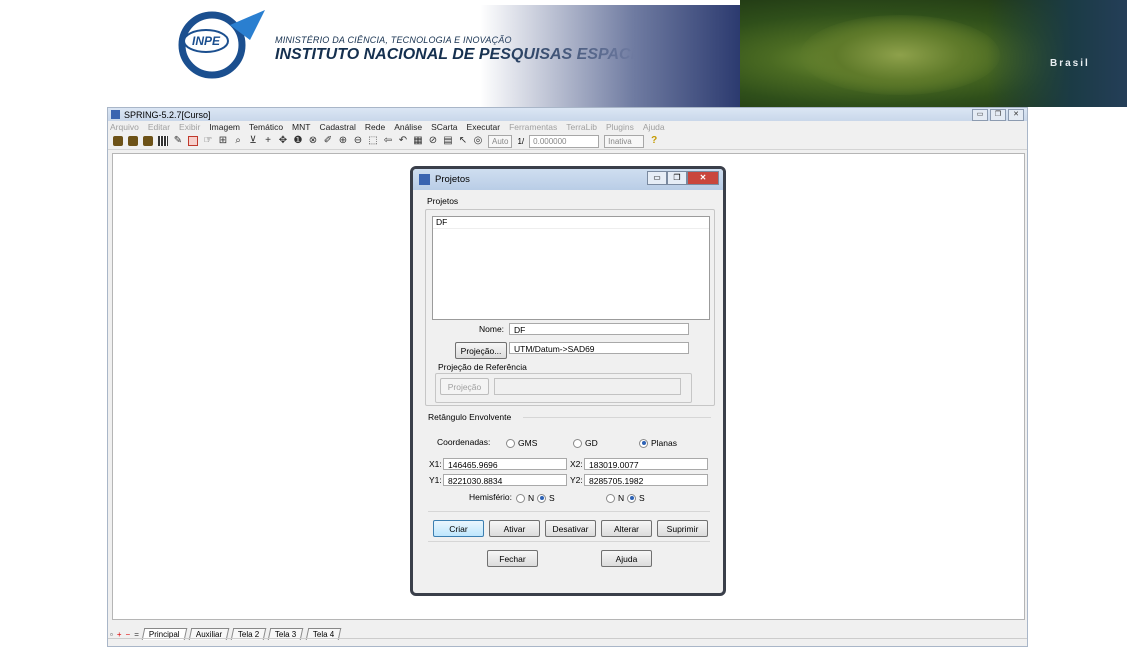  I want to click on projects-group-label: Projetos, so click(443, 201).